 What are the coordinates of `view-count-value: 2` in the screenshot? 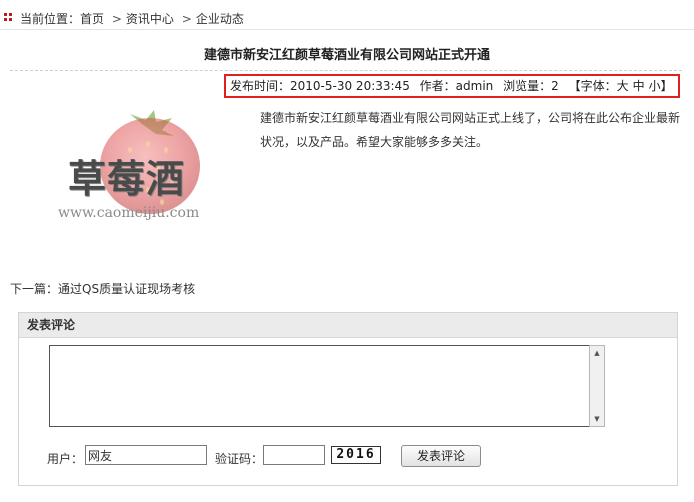 It's located at (555, 86).